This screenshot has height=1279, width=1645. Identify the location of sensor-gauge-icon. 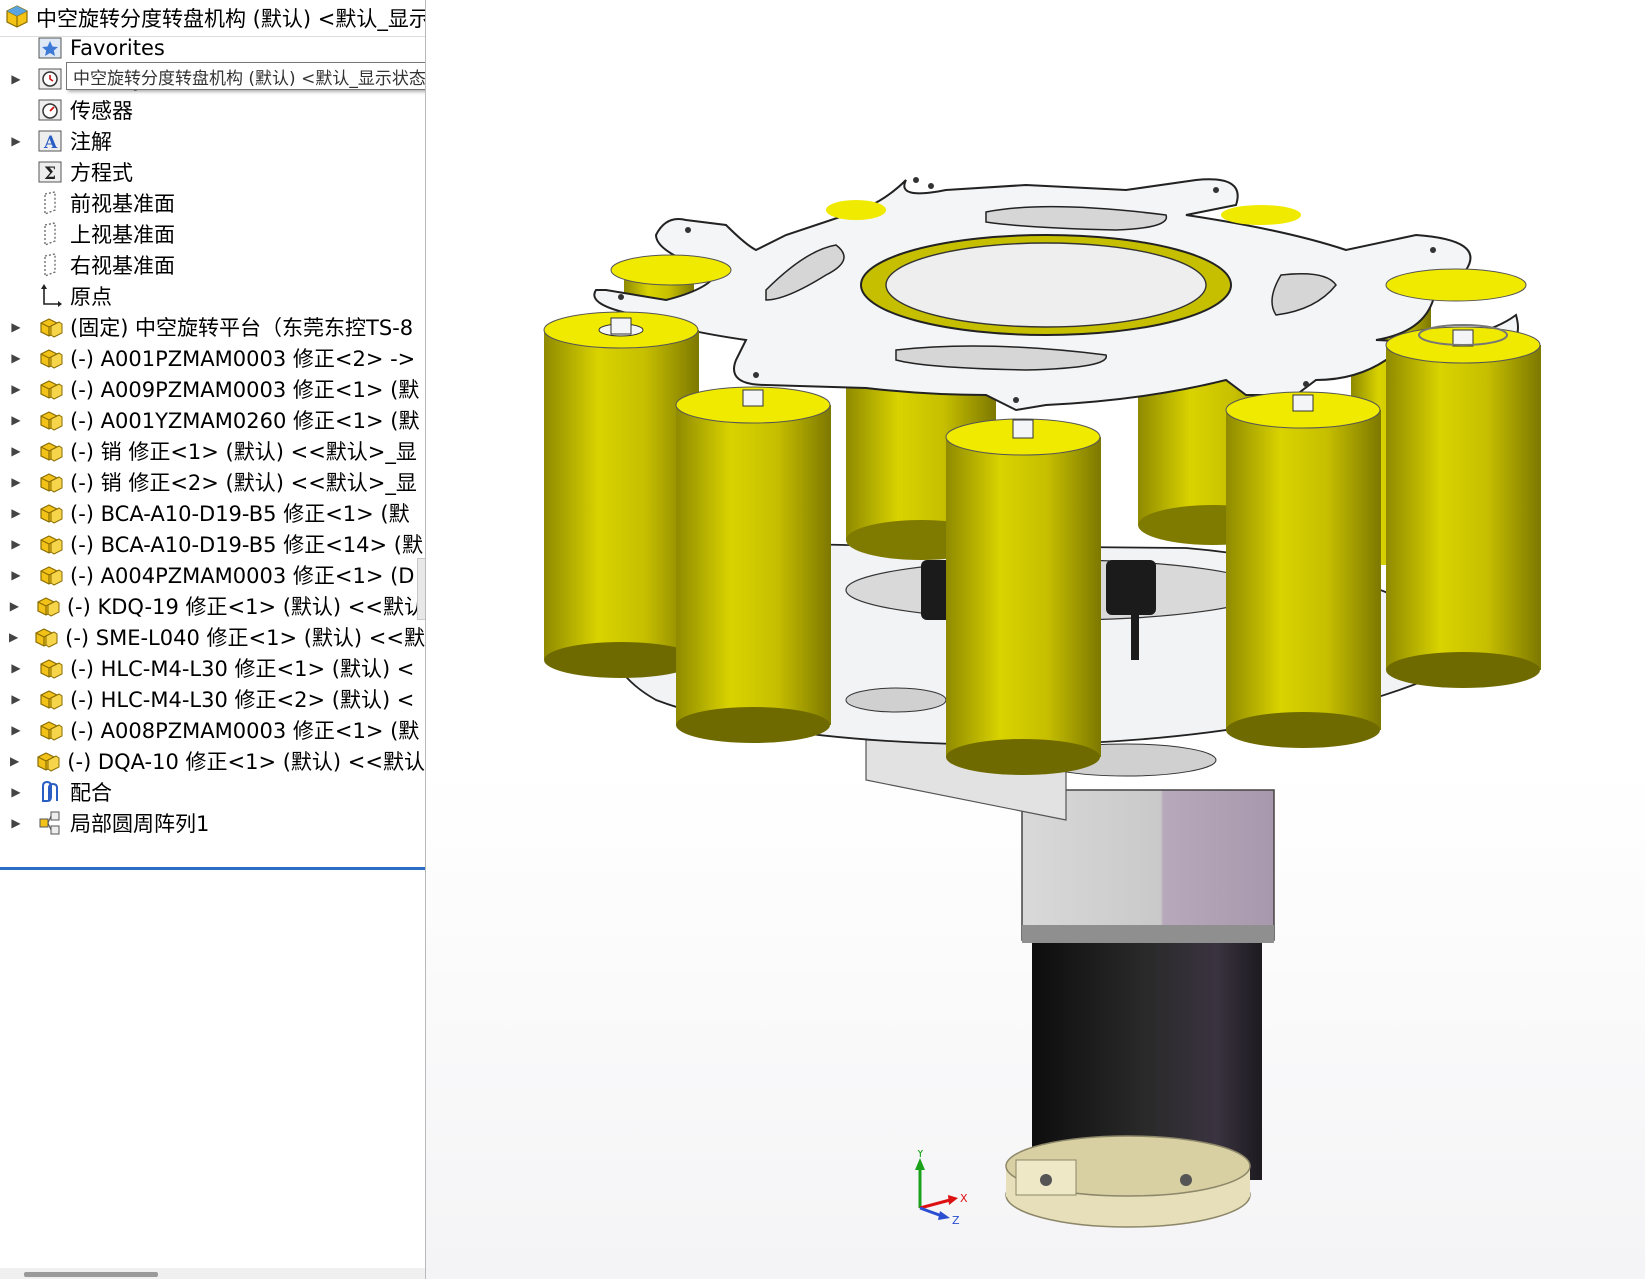
(50, 110).